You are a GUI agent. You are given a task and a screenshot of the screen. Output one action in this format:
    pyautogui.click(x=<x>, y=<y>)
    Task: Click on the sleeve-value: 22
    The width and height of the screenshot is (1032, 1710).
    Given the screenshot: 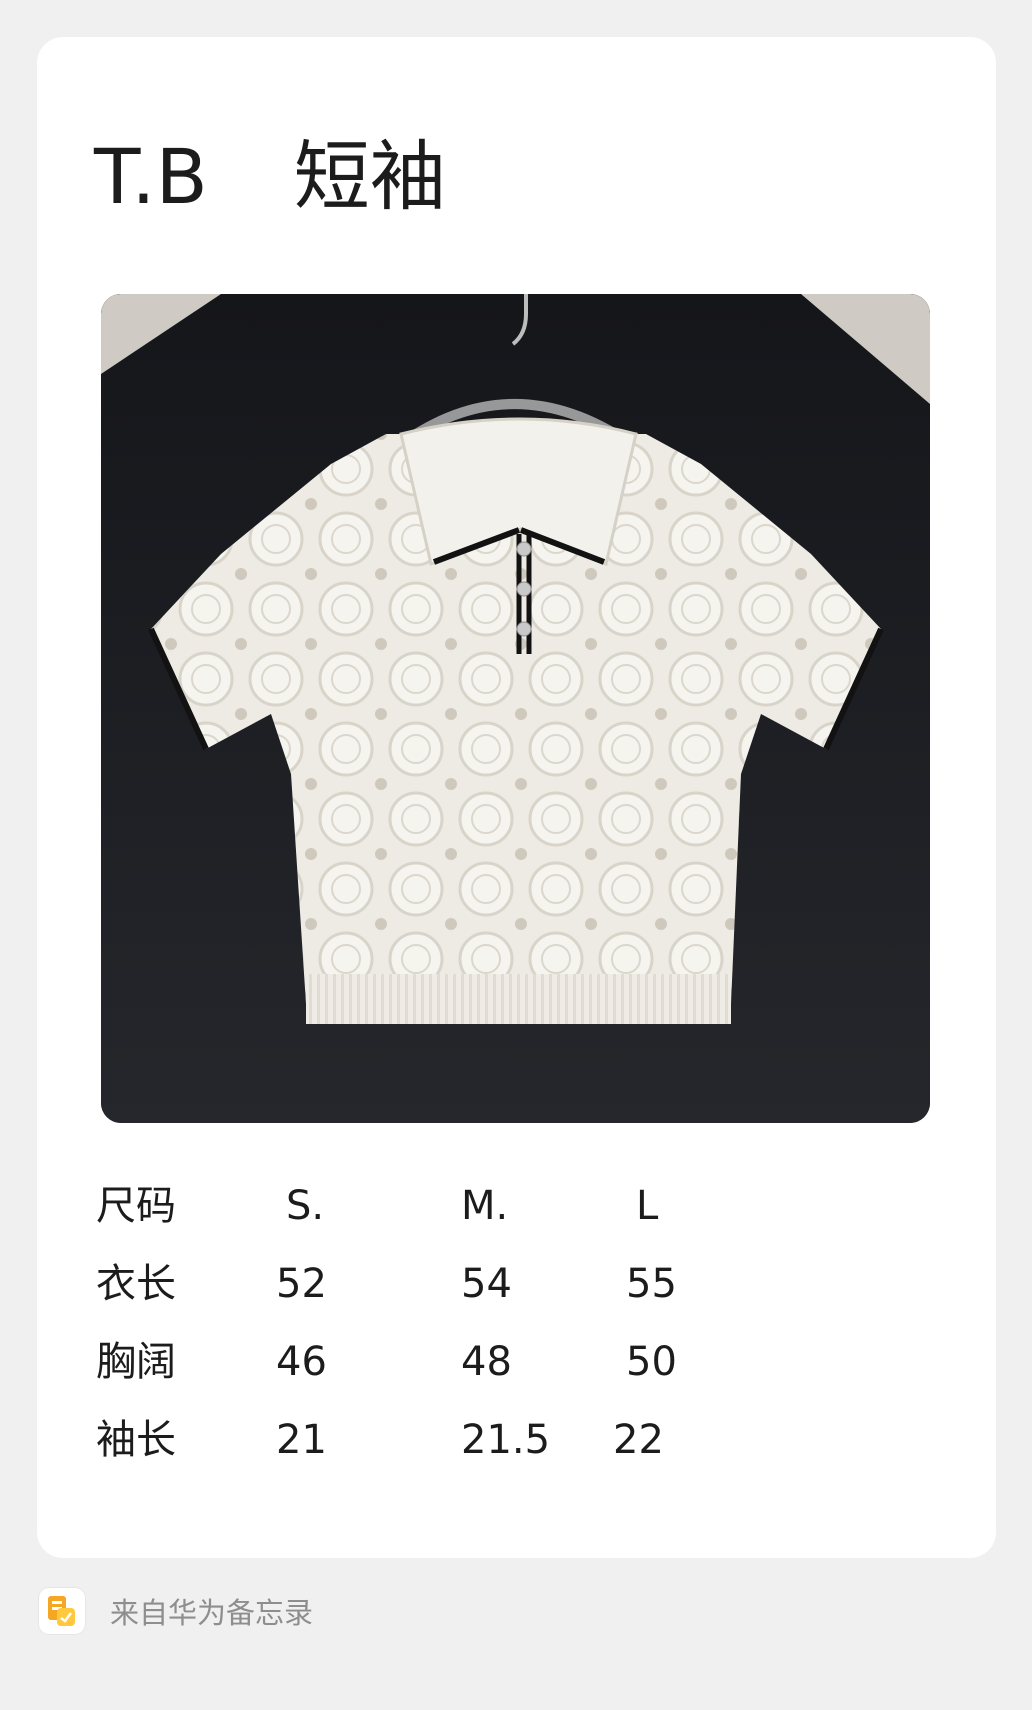 What is the action you would take?
    pyautogui.click(x=638, y=1440)
    